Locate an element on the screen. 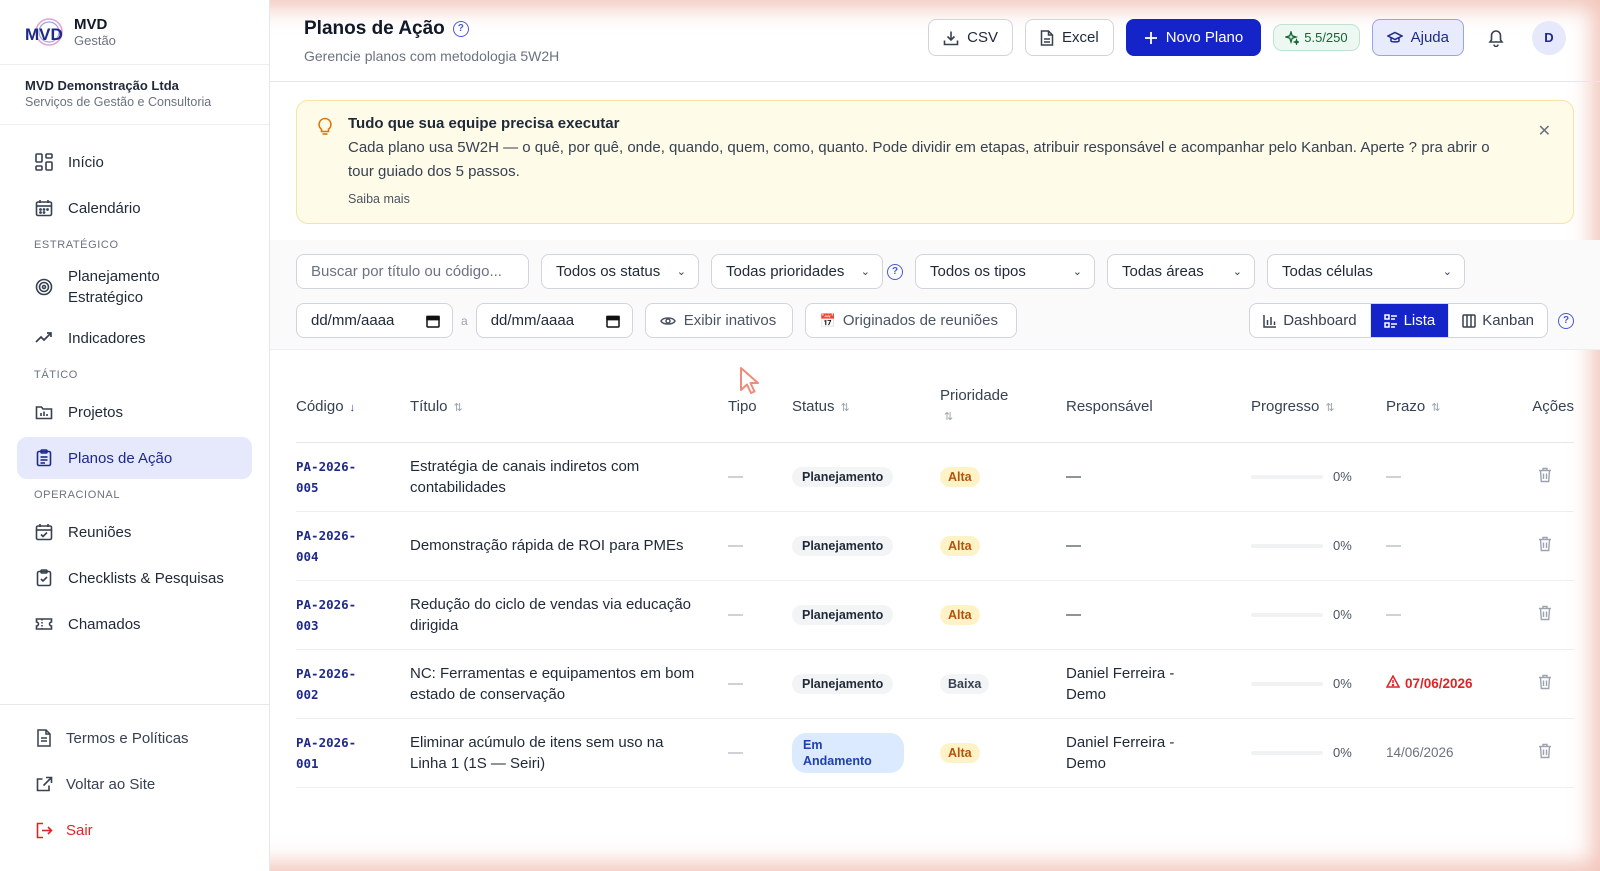 Image resolution: width=1600 pixels, height=871 pixels. nav-item-chamados: Chamados is located at coordinates (134, 624).